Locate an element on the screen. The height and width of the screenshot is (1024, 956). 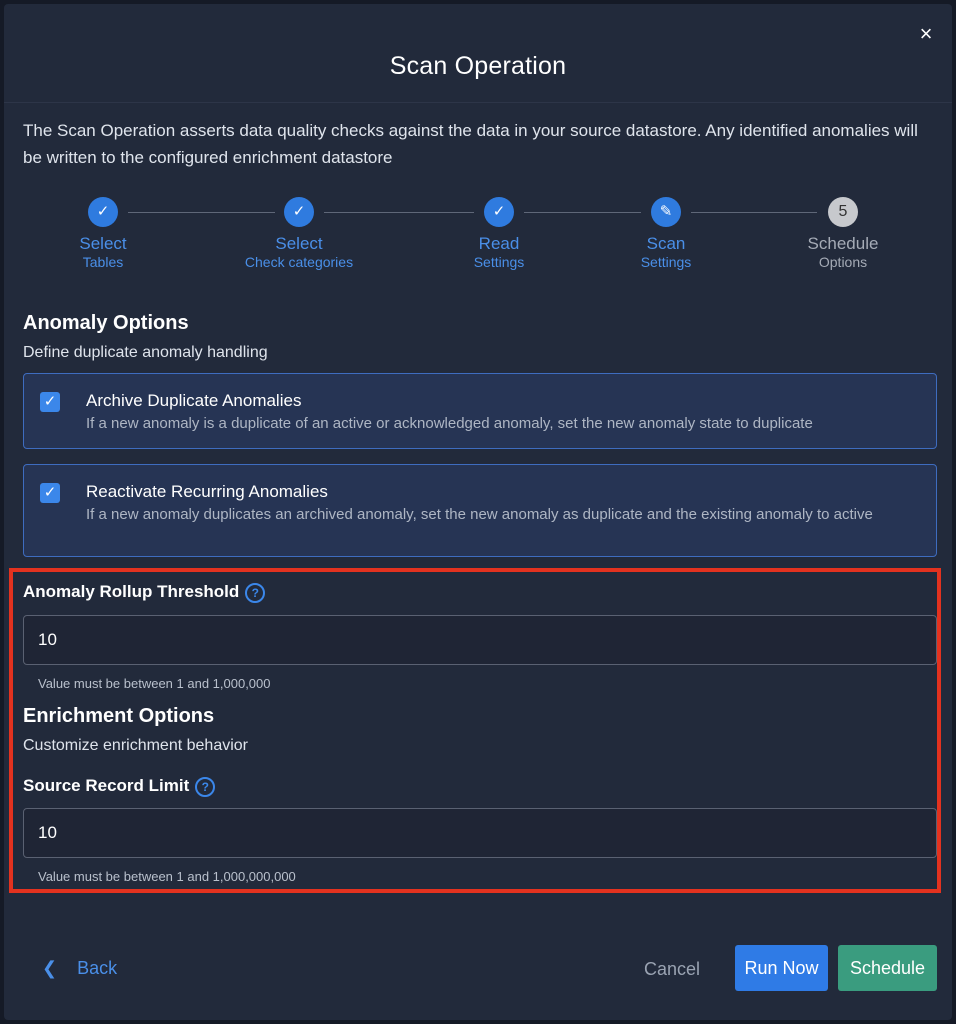
anomaly-options-subtitle: Define duplicate anomaly handling is located at coordinates (145, 352).